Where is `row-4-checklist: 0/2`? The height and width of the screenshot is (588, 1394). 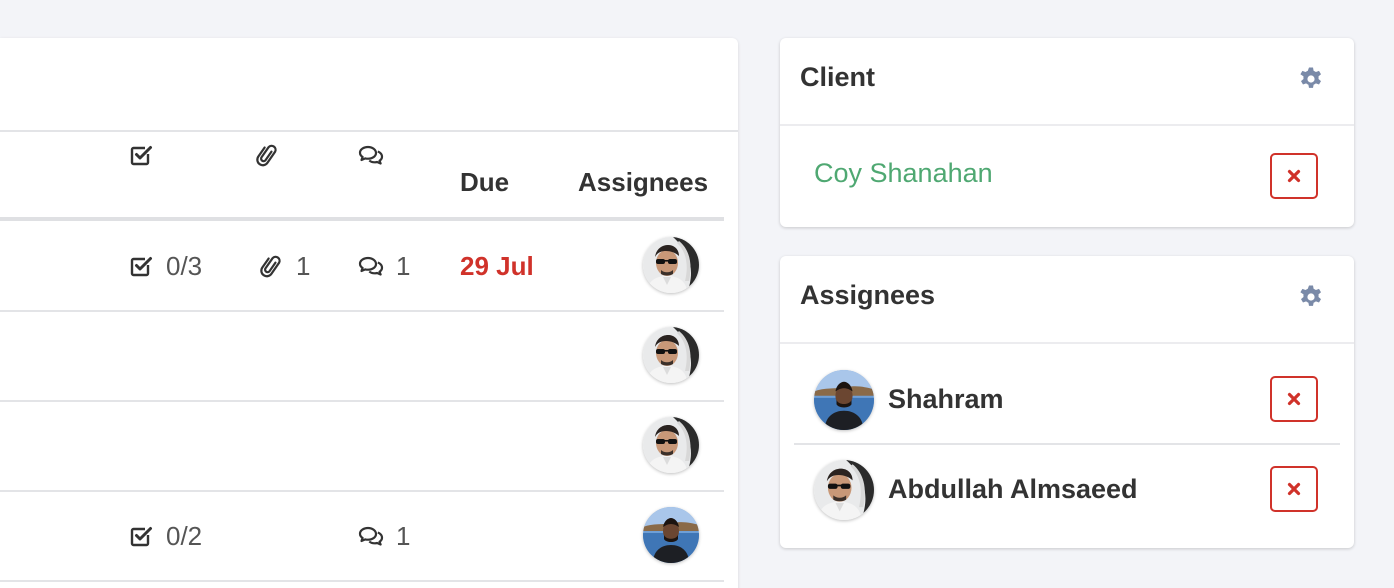
row-4-checklist: 0/2 is located at coordinates (165, 536).